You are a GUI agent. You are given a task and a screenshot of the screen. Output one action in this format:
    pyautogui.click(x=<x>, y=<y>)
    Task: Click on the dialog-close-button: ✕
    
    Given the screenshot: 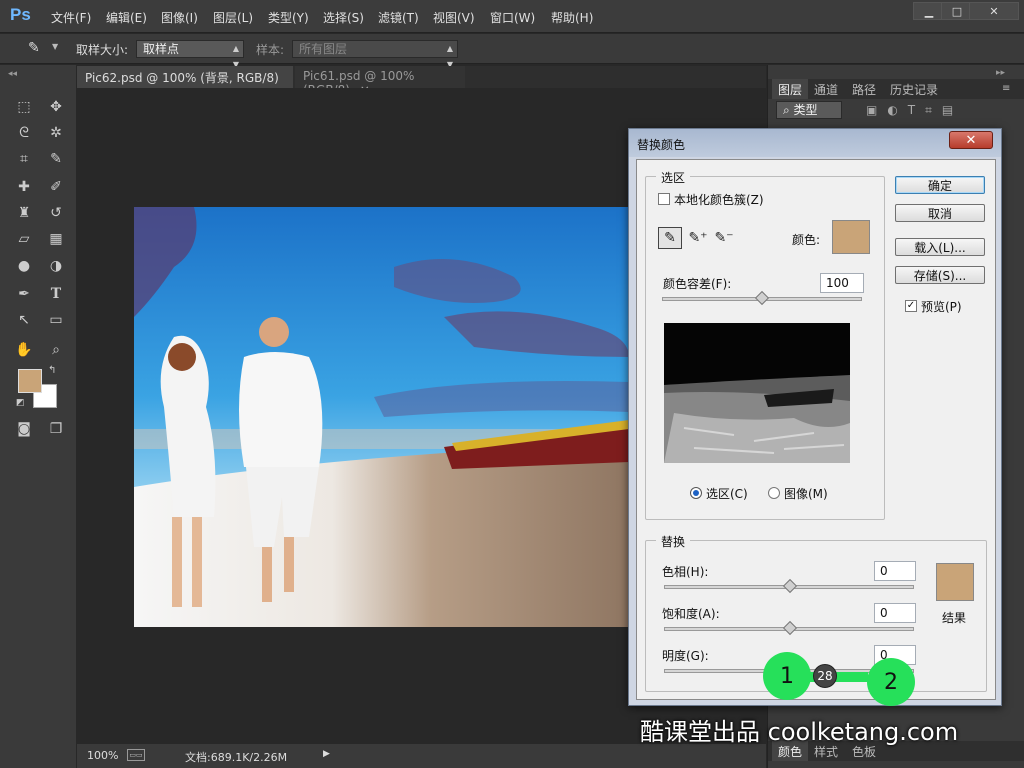 What is the action you would take?
    pyautogui.click(x=971, y=140)
    